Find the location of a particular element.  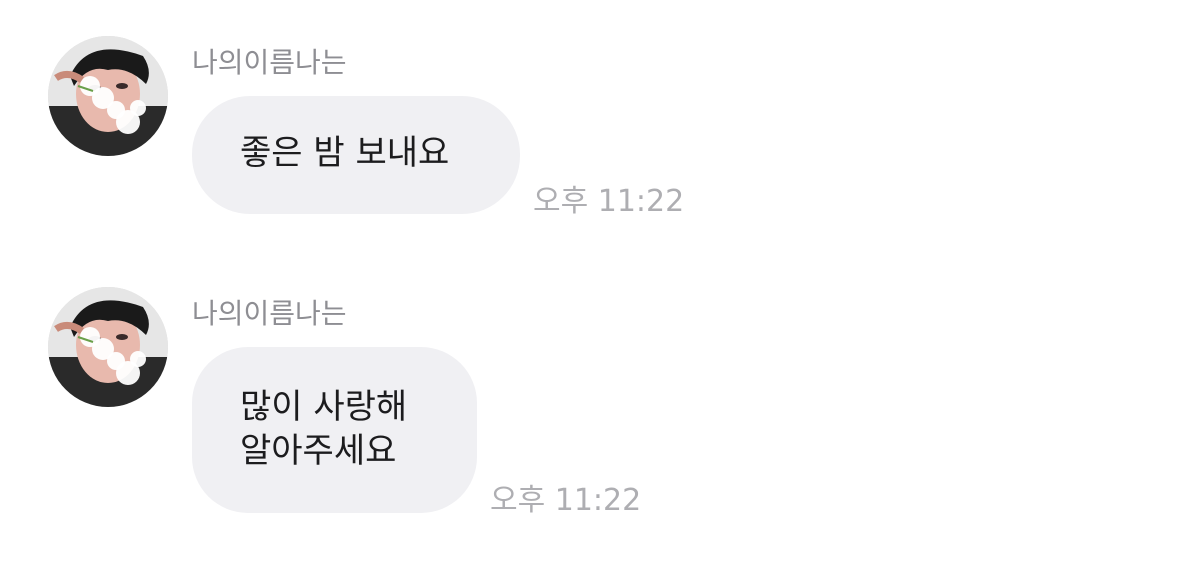

message-bubble: 많이 사랑해 알아주세요 is located at coordinates (334, 430).